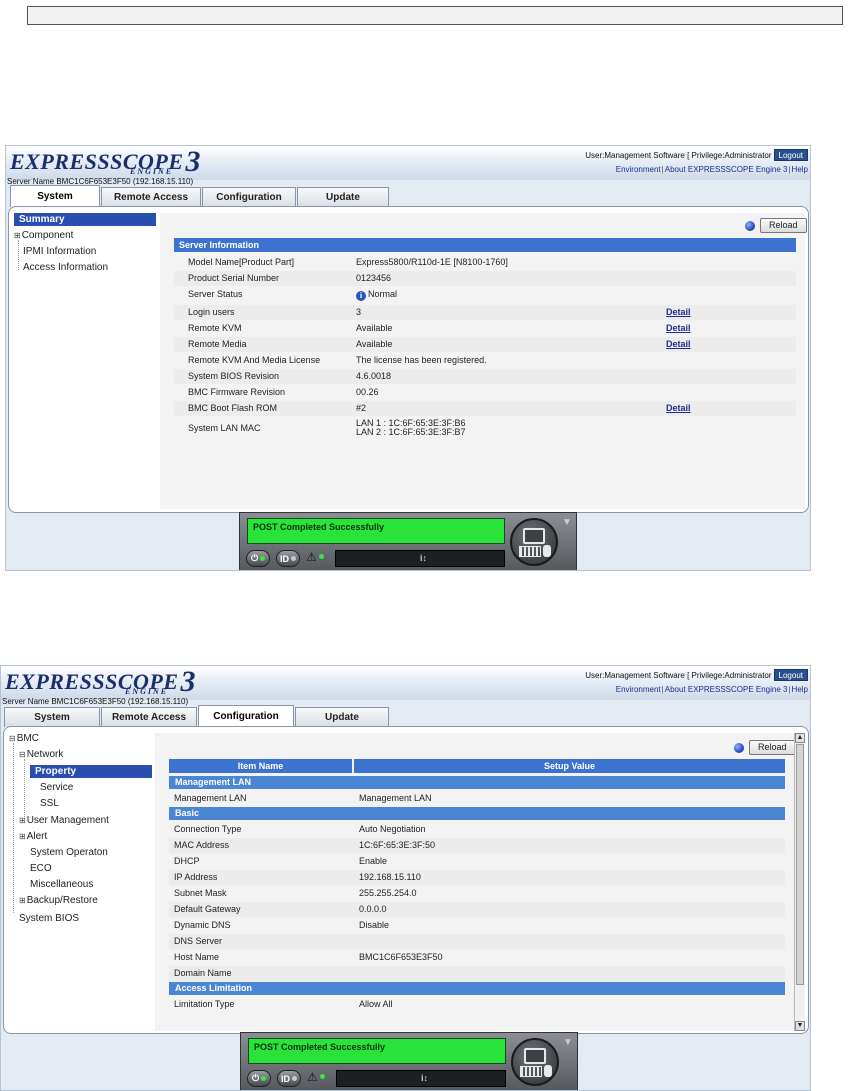  What do you see at coordinates (421, 1078) in the screenshot?
I see `message-box: i↕` at bounding box center [421, 1078].